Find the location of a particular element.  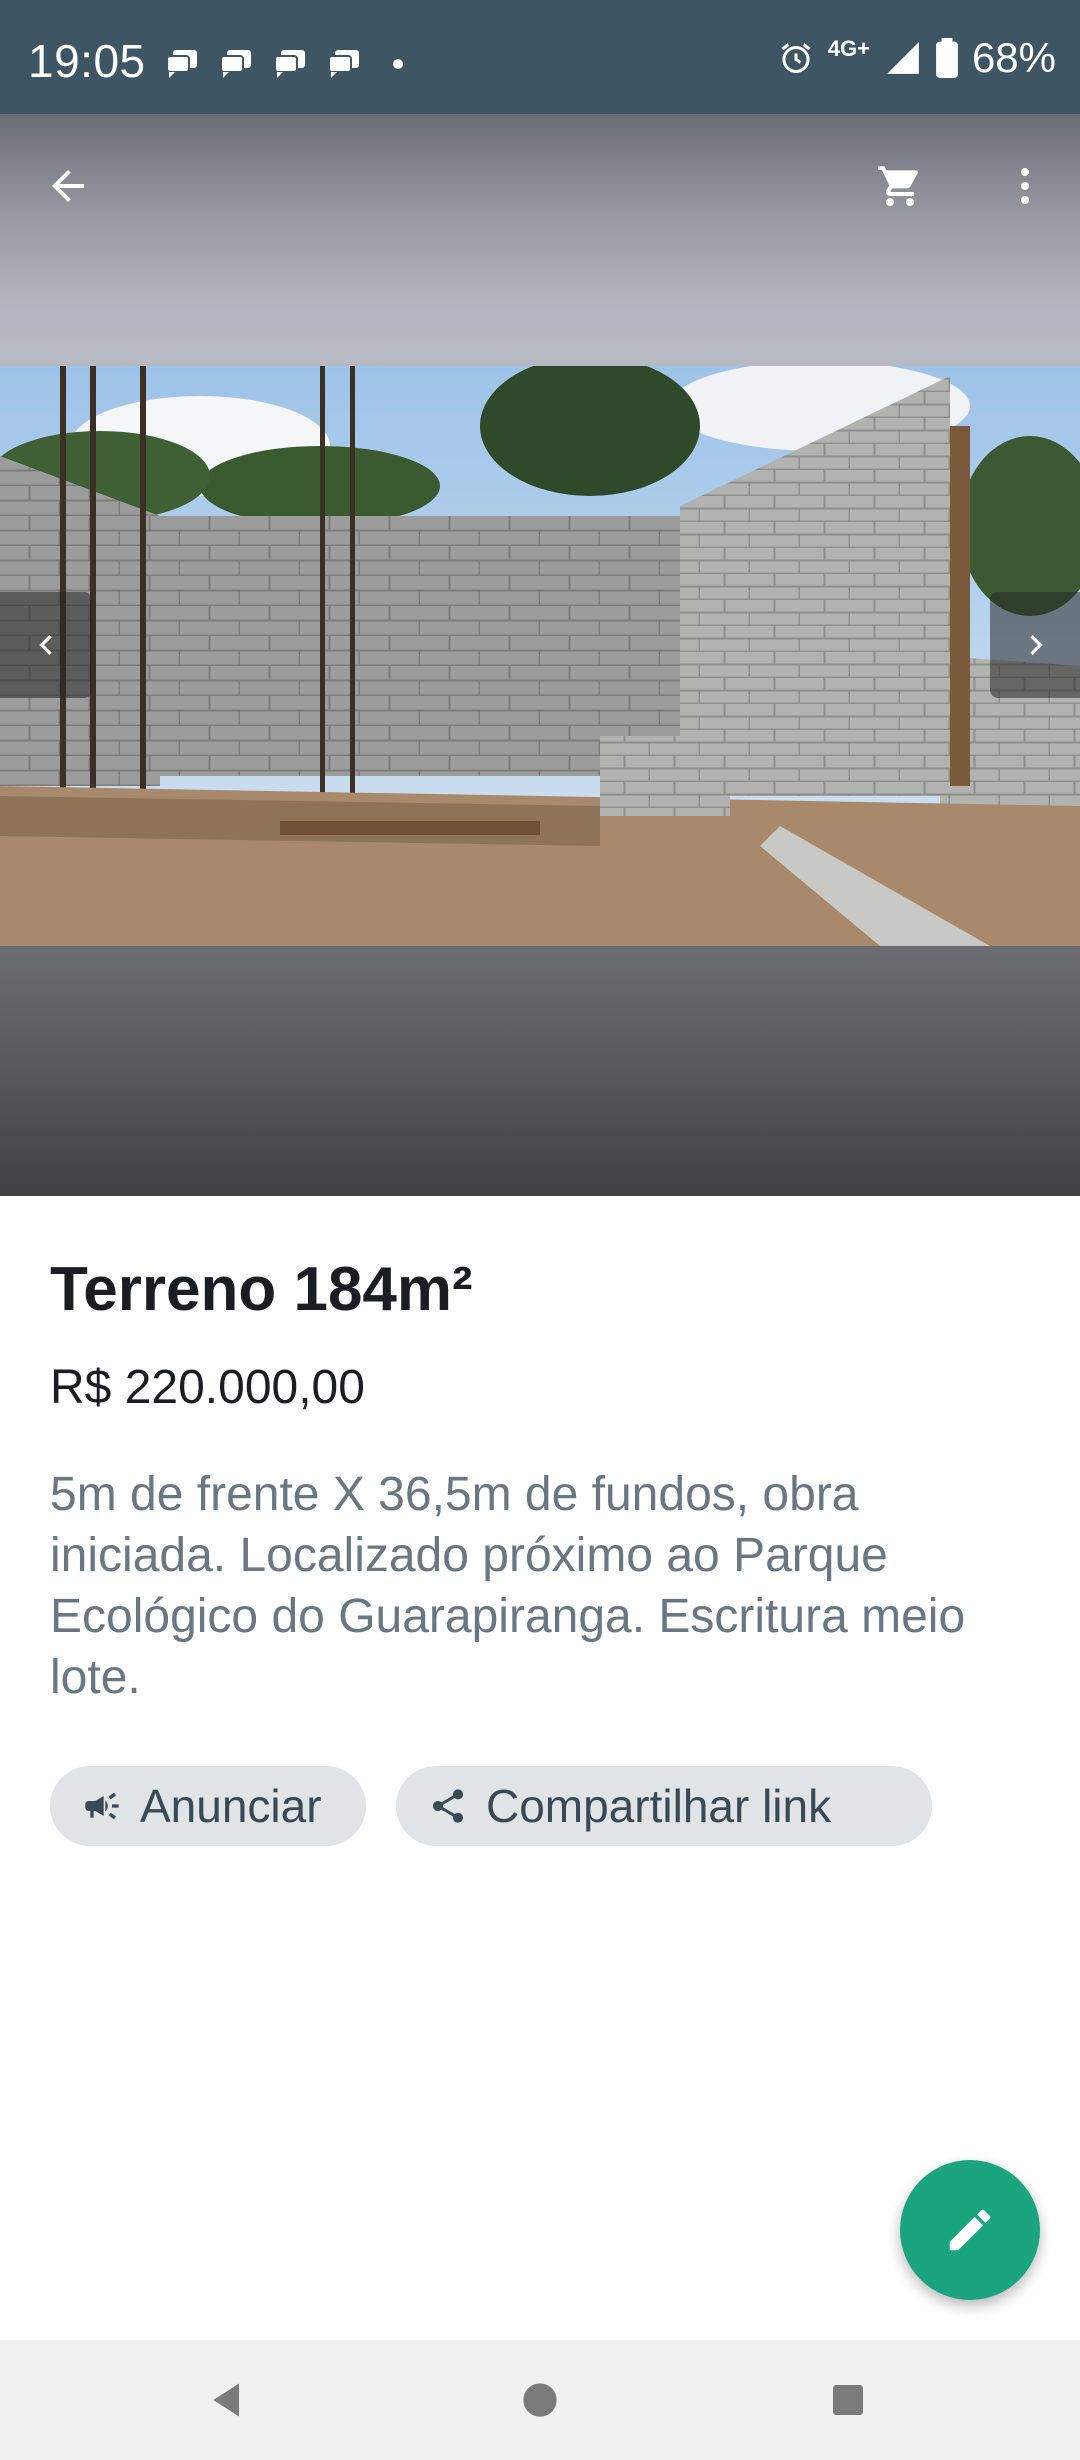

more-options-button is located at coordinates (1025, 186).